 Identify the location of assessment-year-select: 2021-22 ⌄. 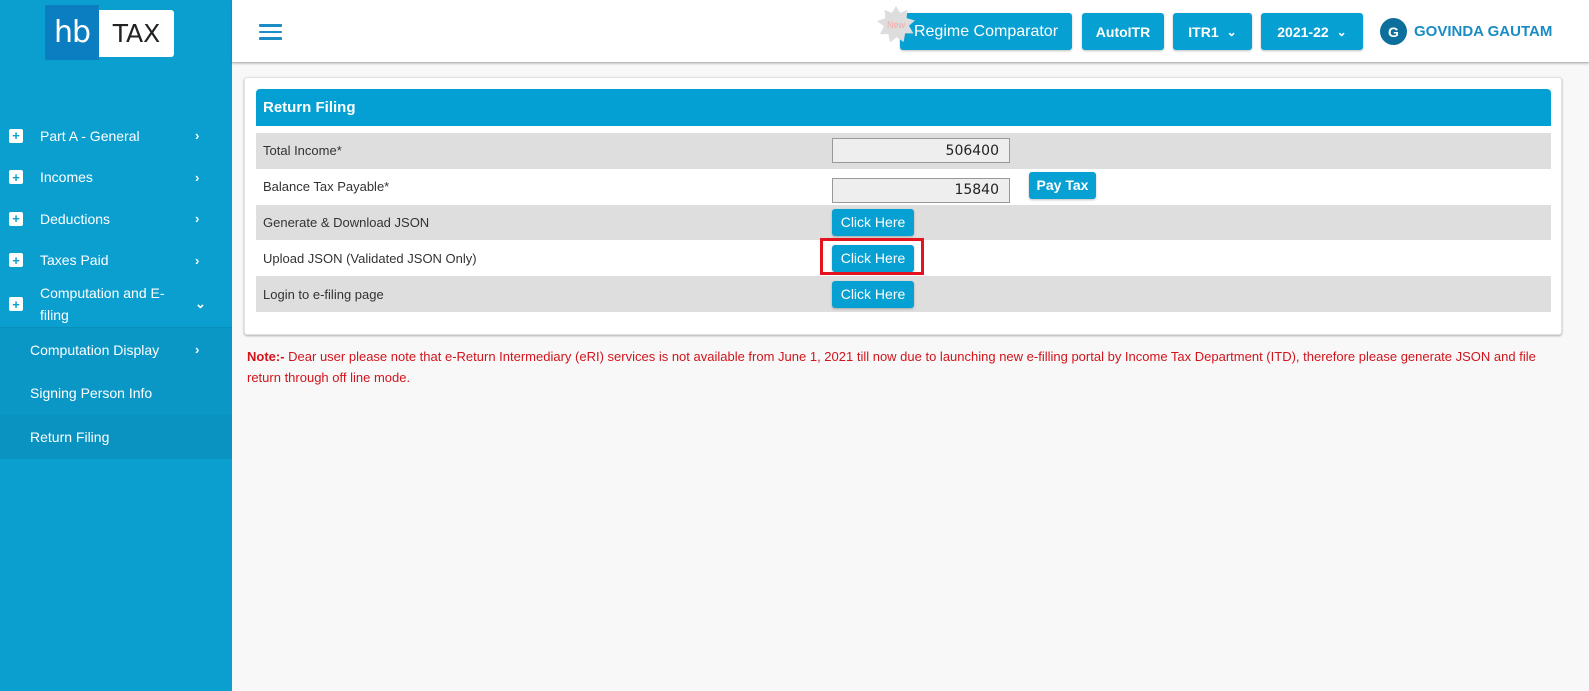
(1312, 31).